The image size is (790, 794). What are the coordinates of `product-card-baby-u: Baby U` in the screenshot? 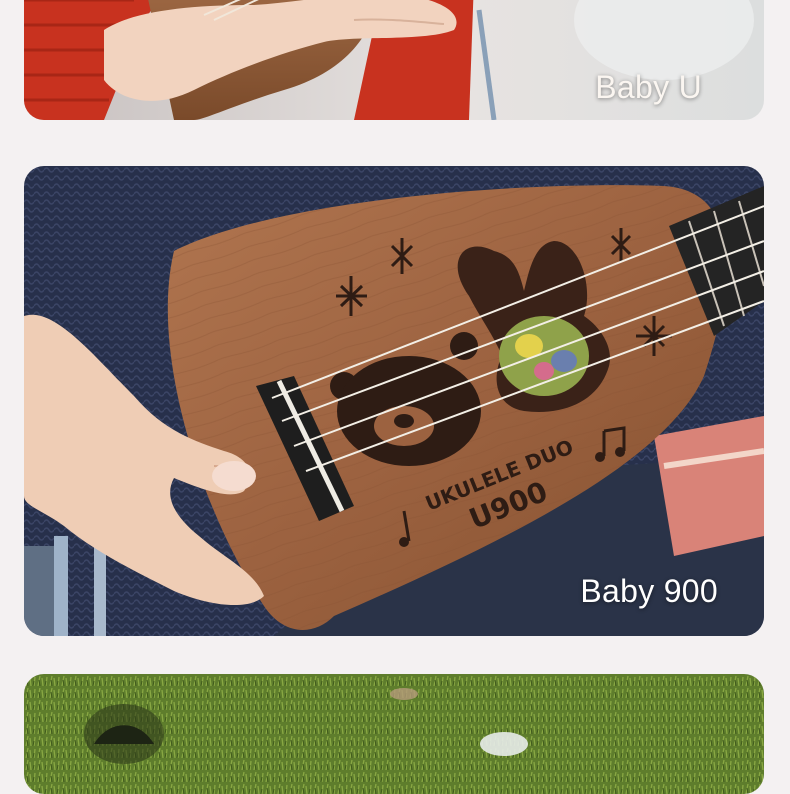 It's located at (394, 60).